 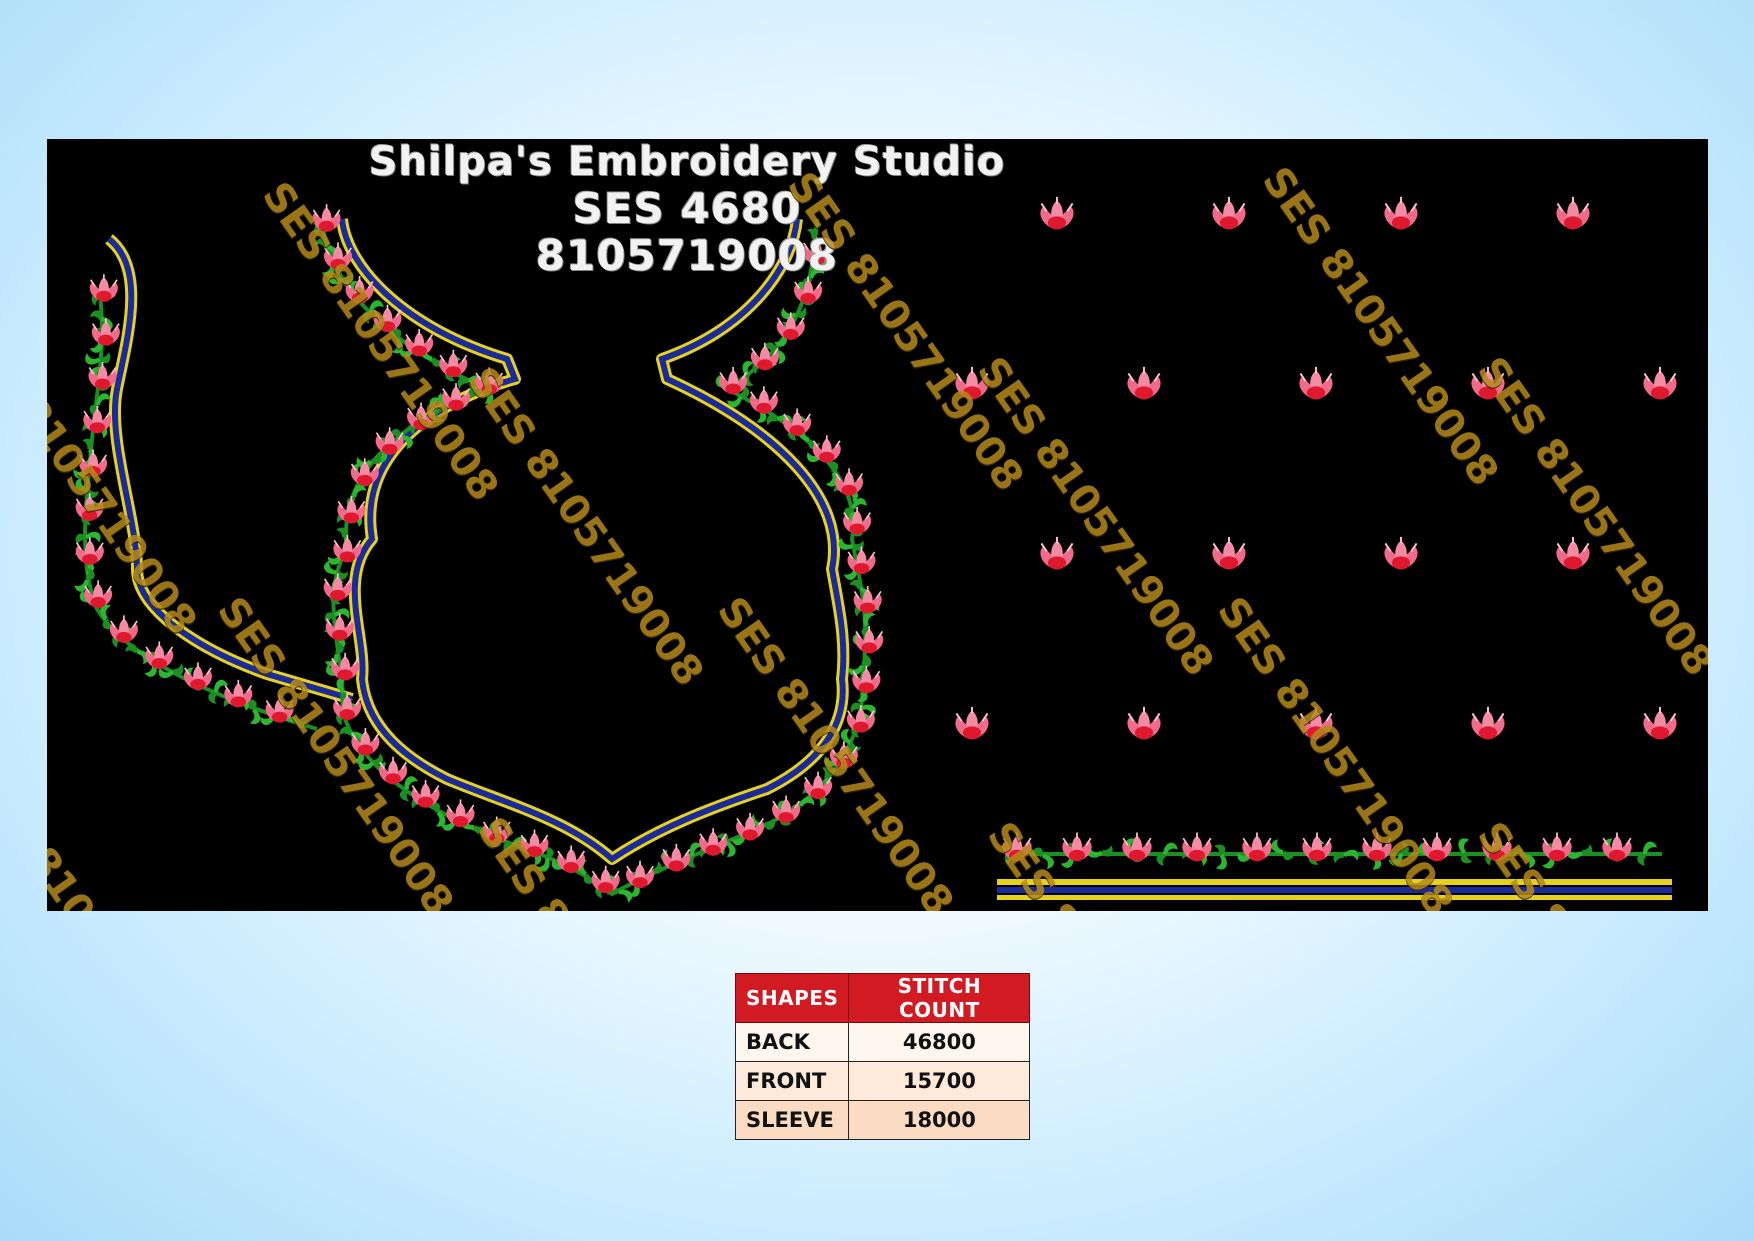 What do you see at coordinates (939, 1042) in the screenshot?
I see `count-cell: 46800` at bounding box center [939, 1042].